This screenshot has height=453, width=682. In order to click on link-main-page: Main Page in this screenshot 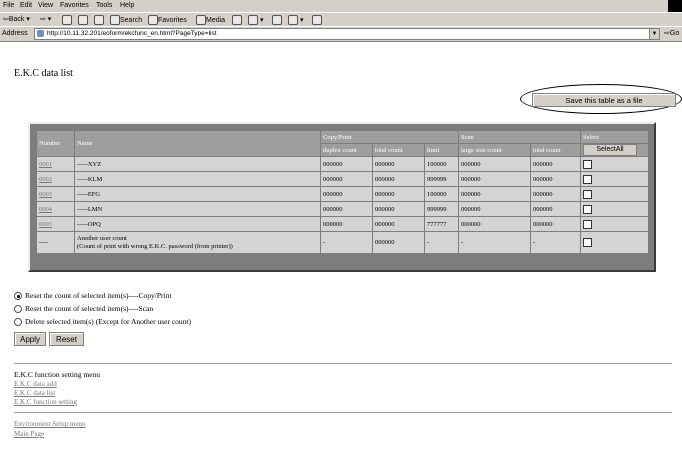, I will do `click(29, 434)`.